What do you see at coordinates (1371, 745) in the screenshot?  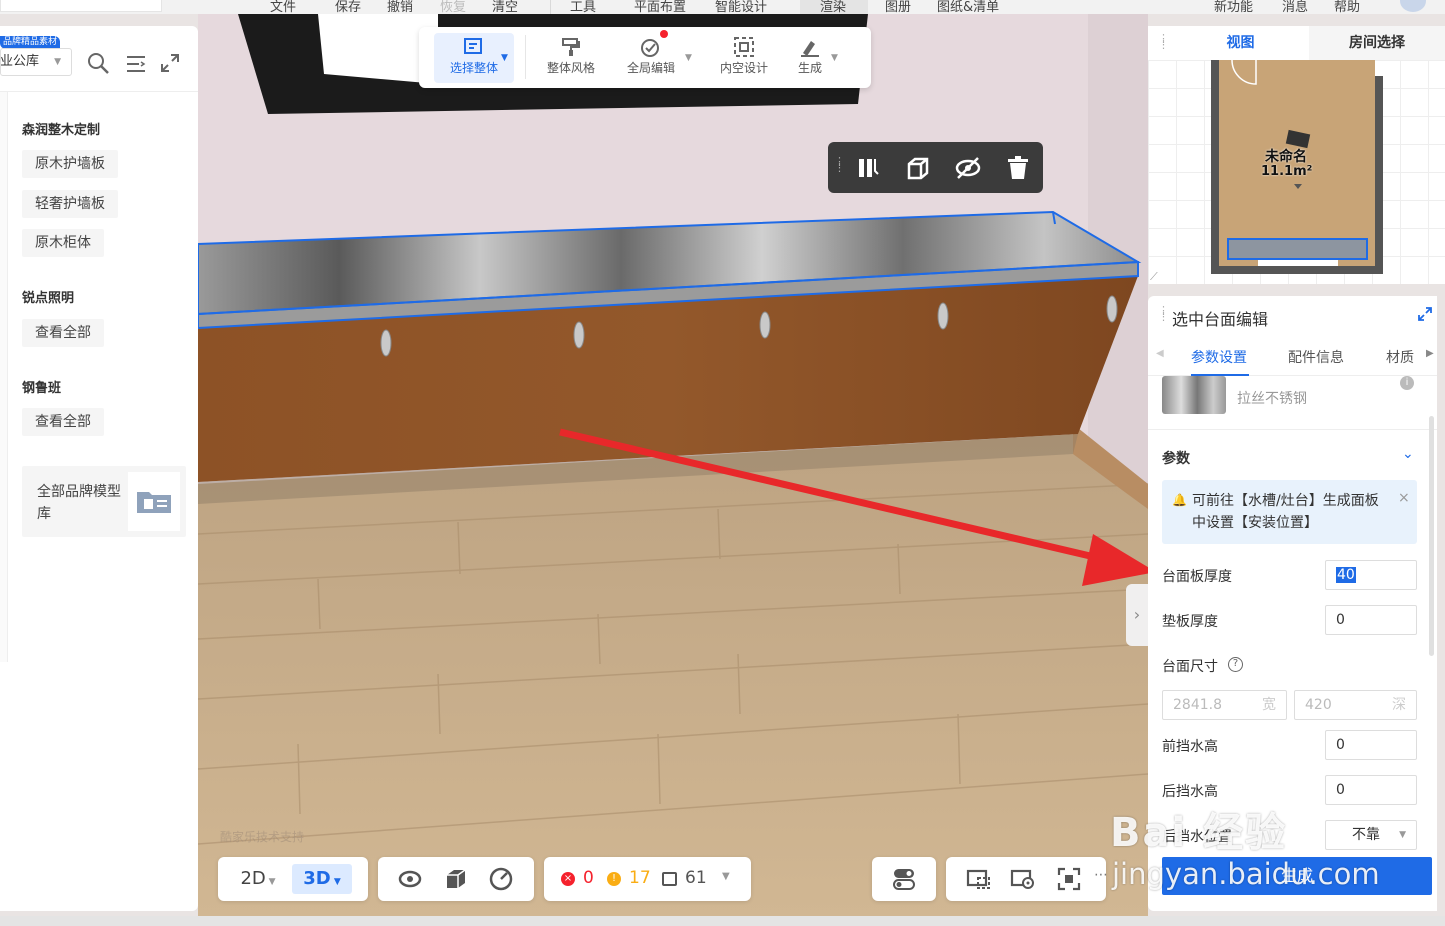 I see `front-splash-input: 0` at bounding box center [1371, 745].